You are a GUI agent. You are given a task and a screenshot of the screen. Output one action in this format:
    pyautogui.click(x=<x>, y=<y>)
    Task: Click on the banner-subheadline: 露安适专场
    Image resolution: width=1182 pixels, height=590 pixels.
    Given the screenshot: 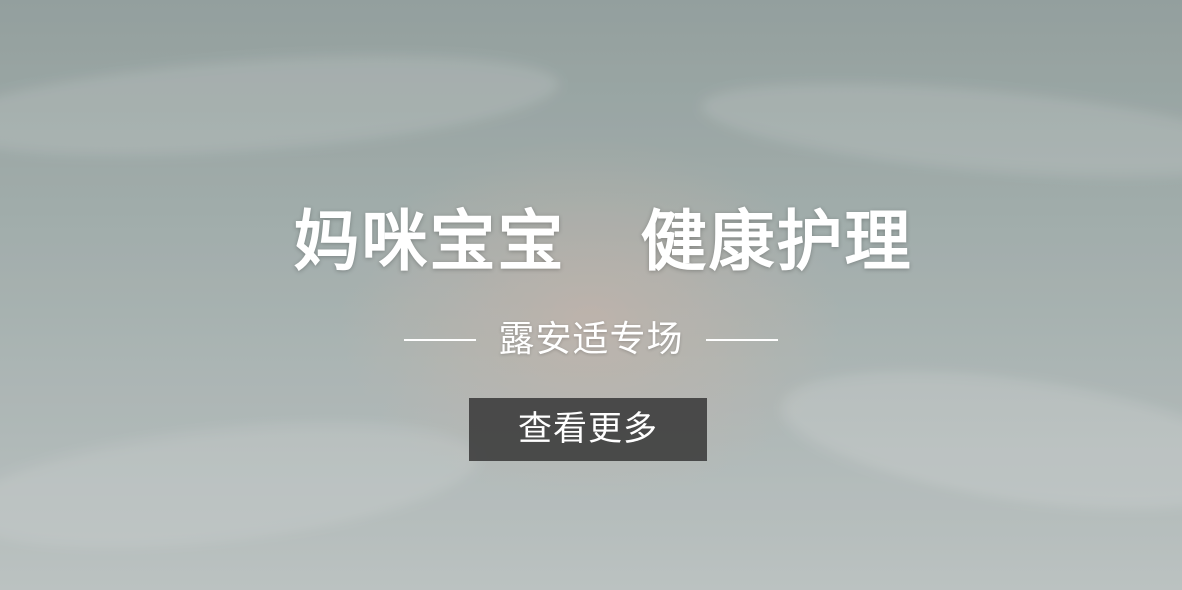 What is the action you would take?
    pyautogui.click(x=591, y=339)
    